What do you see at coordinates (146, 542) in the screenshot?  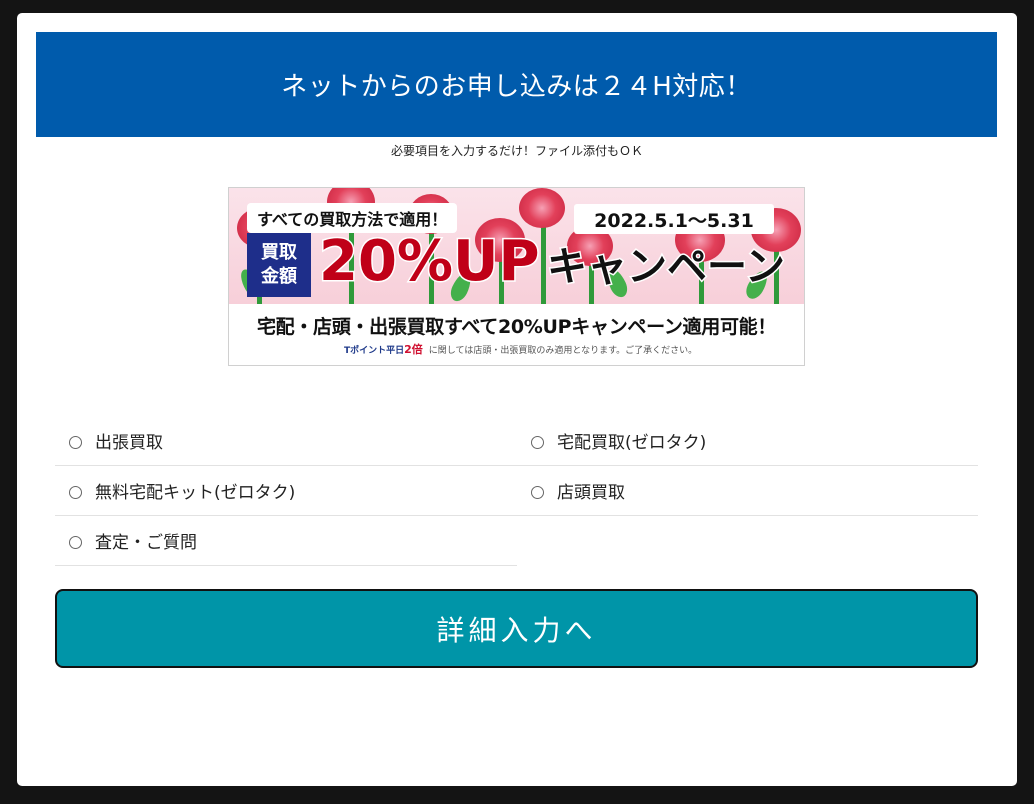 I see `option-label: 査定・ご質問` at bounding box center [146, 542].